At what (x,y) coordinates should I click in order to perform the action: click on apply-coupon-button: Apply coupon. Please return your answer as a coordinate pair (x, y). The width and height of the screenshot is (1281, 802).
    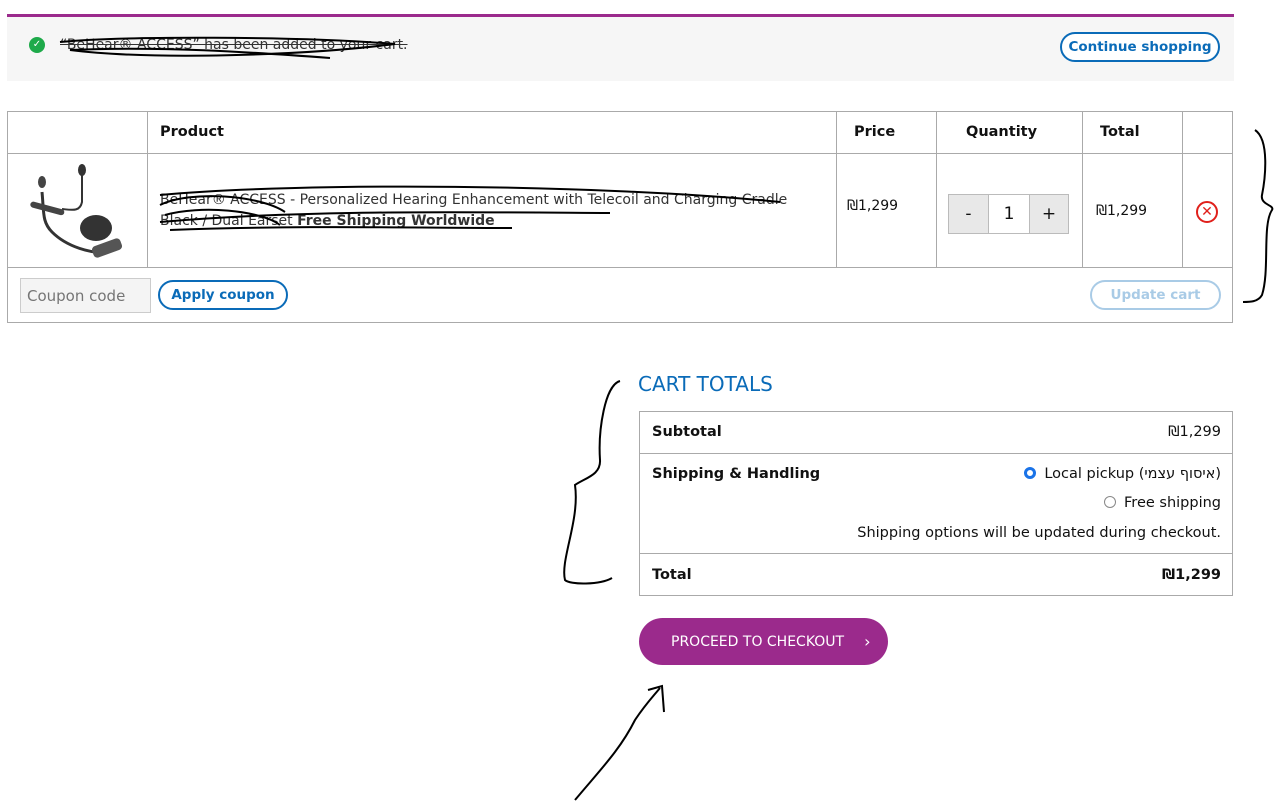
    Looking at the image, I should click on (223, 295).